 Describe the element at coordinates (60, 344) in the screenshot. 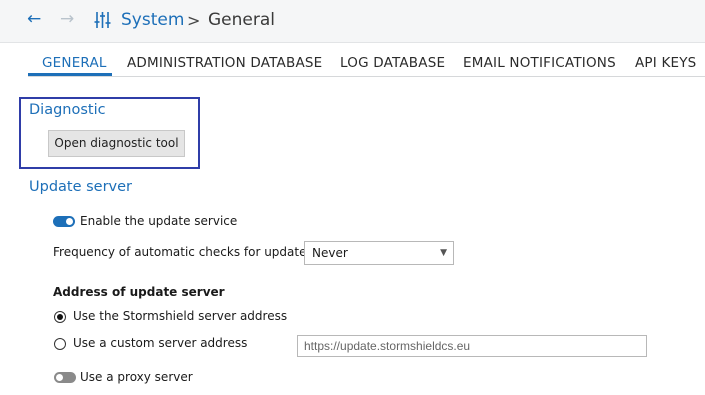

I see `radio-custom-address` at that location.